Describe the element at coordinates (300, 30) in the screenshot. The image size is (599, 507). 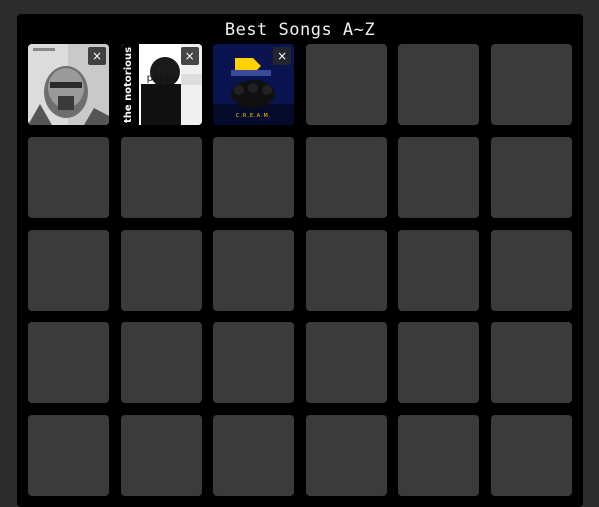
I see `board-title: Best Songs A~Z` at that location.